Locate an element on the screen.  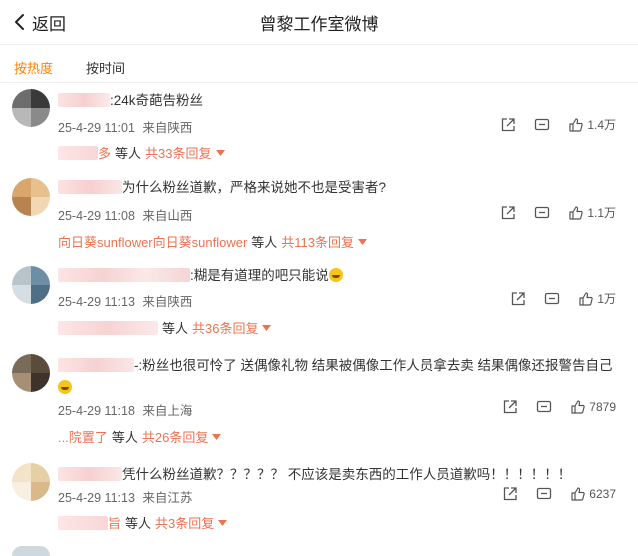
comment-time: 25-4-29 11:08 is located at coordinates (96, 216).